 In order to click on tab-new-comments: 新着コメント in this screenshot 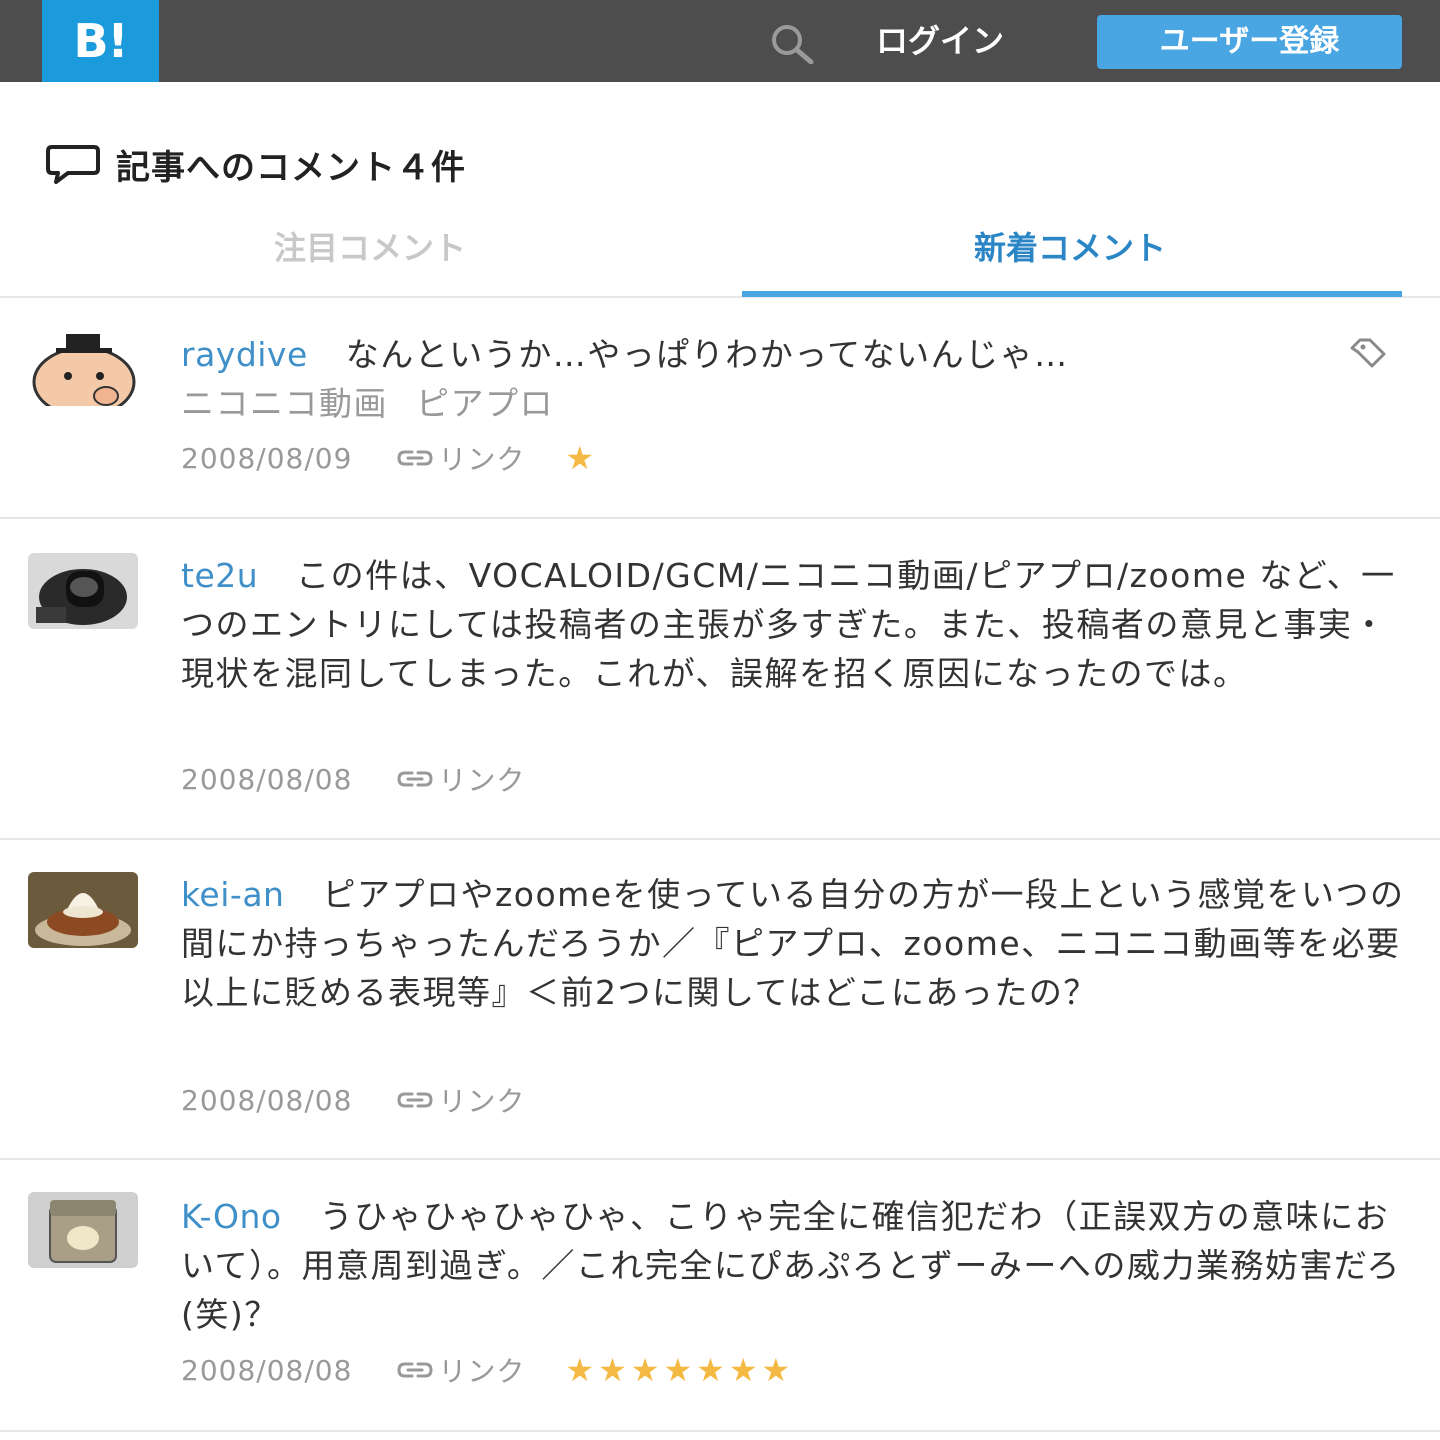, I will do `click(1070, 258)`.